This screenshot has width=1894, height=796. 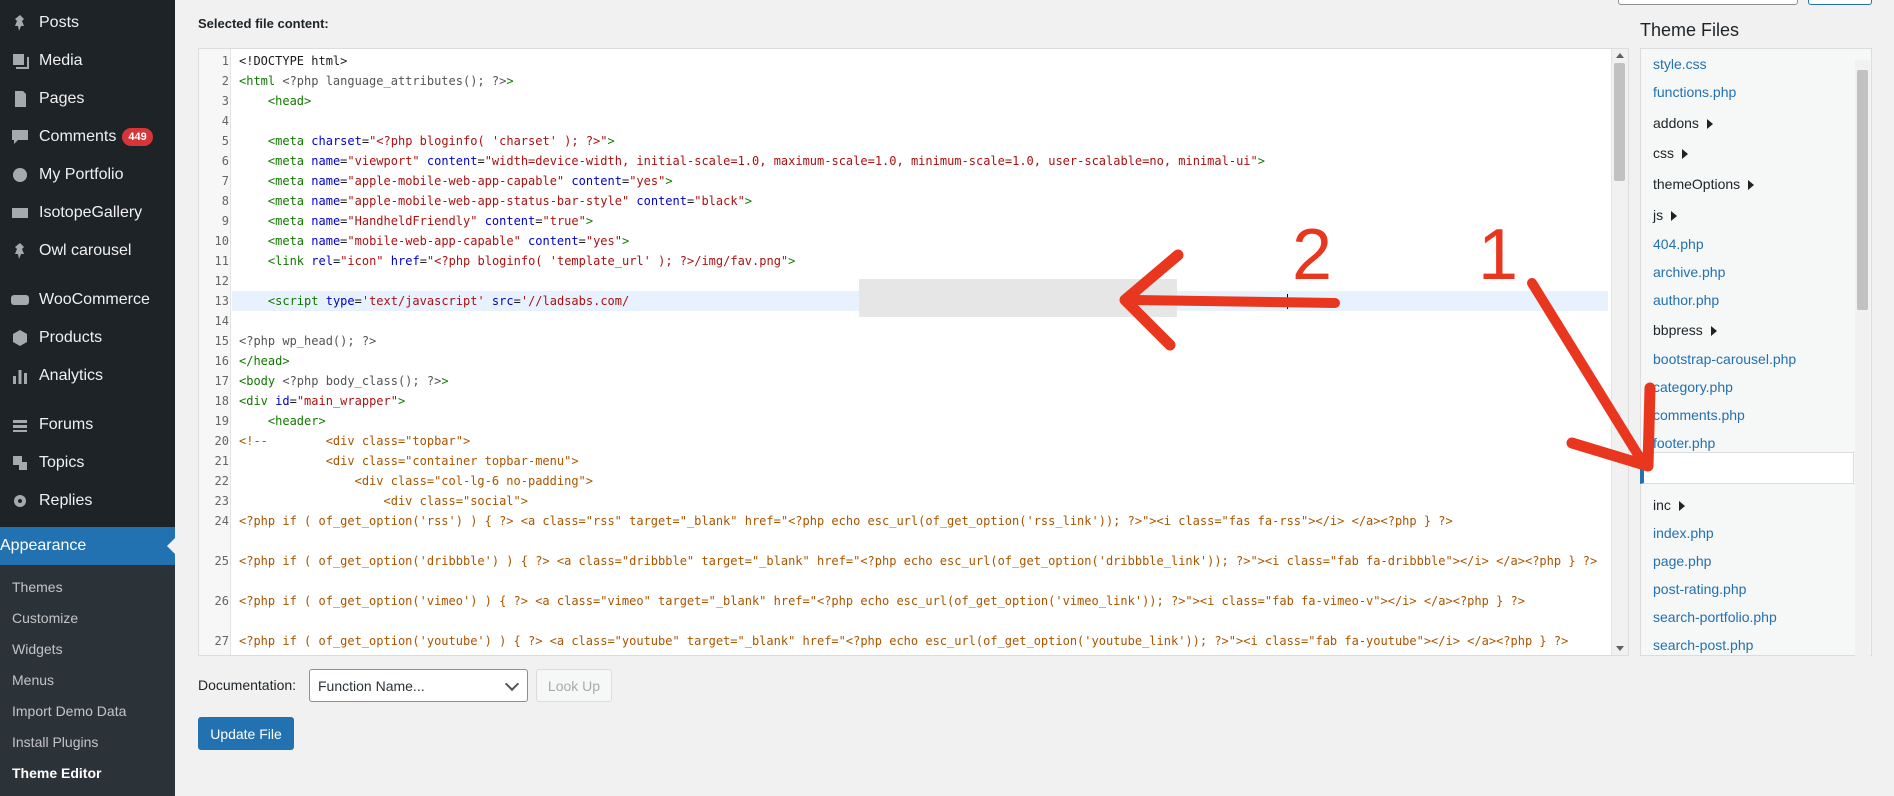 What do you see at coordinates (1678, 244) in the screenshot?
I see `file-item: 404.php` at bounding box center [1678, 244].